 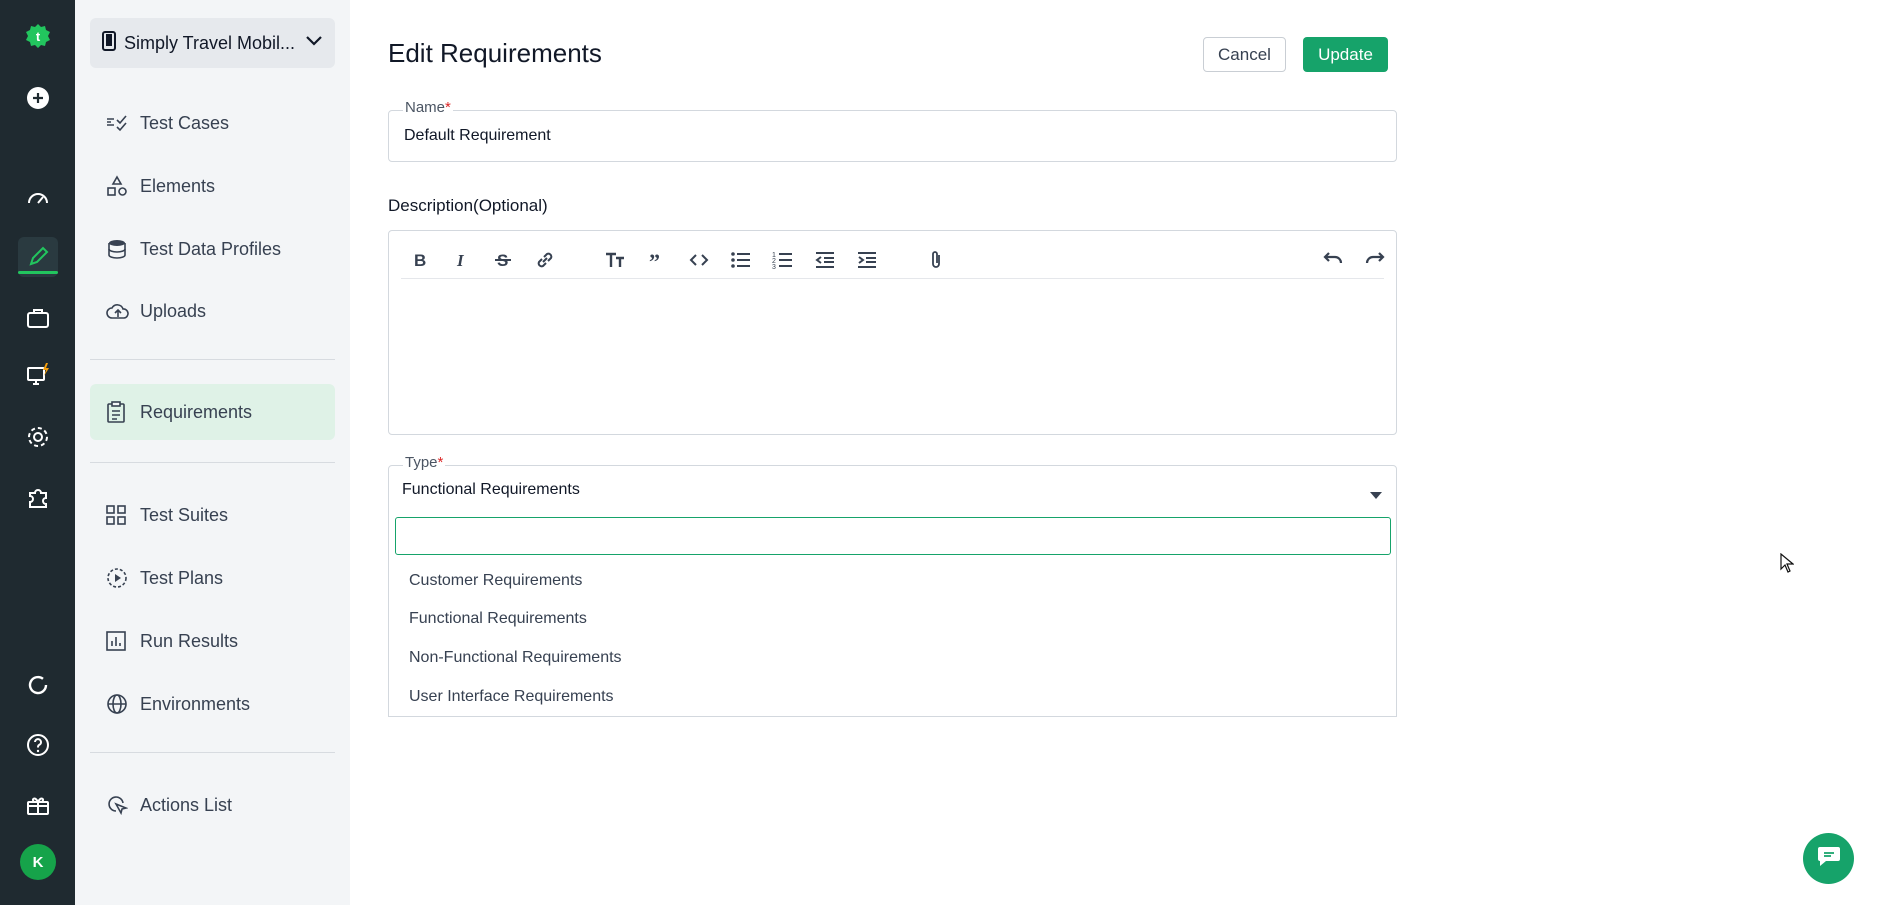 What do you see at coordinates (38, 98) in the screenshot?
I see `add-icon` at bounding box center [38, 98].